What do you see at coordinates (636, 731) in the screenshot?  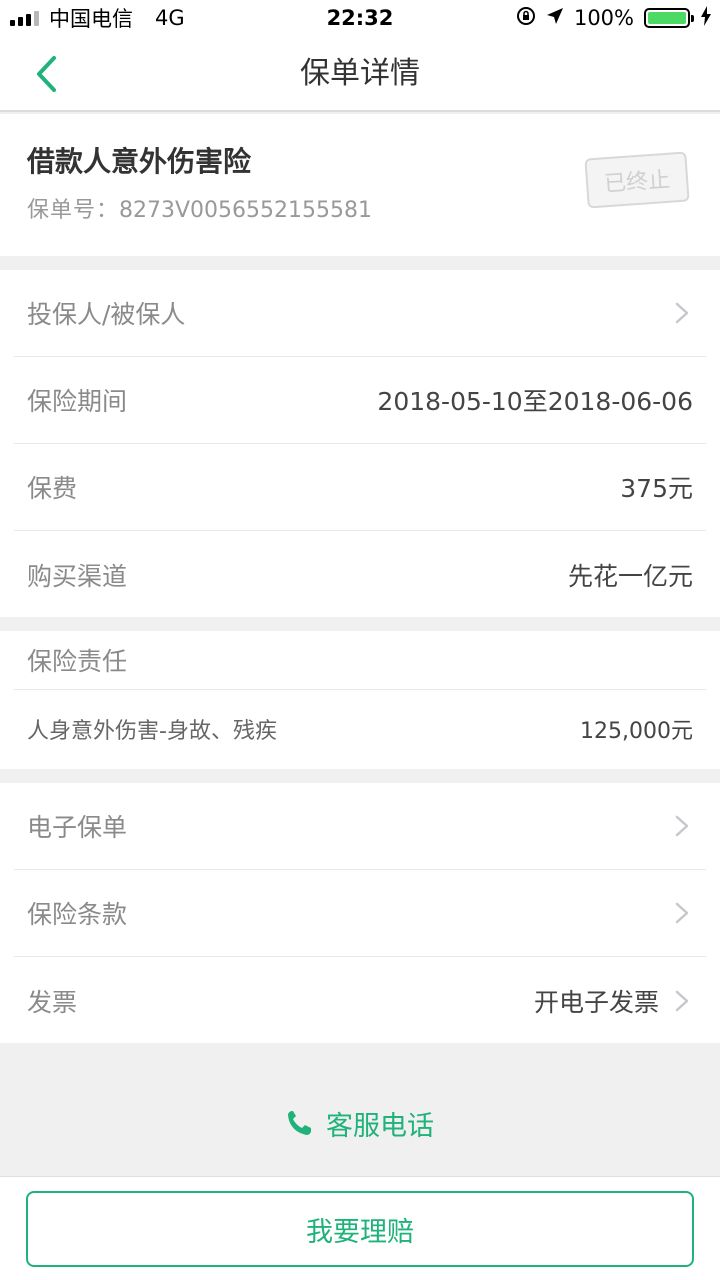 I see `liability-item-value: 125,000元` at bounding box center [636, 731].